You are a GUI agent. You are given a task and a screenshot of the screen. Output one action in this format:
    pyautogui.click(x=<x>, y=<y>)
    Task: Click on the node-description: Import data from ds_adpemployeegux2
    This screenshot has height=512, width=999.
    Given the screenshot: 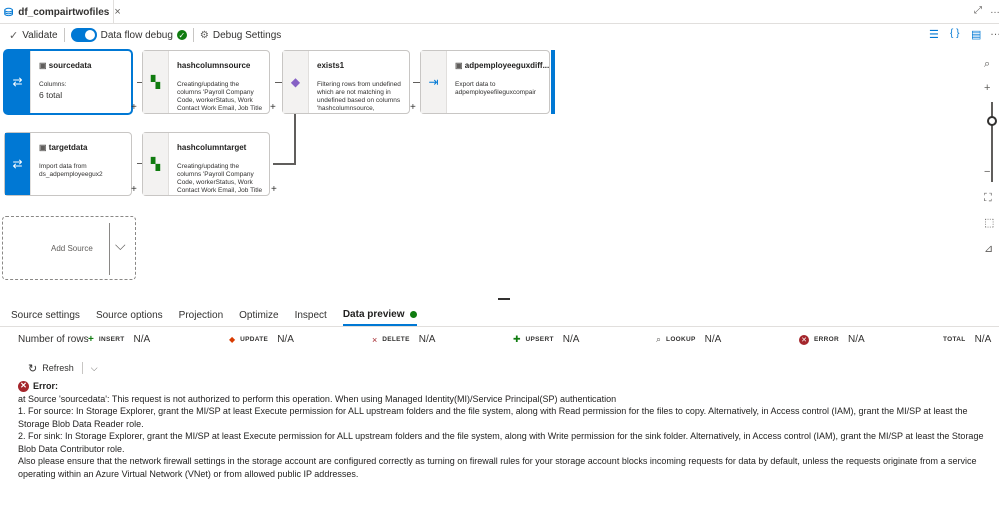 What is the action you would take?
    pyautogui.click(x=71, y=170)
    